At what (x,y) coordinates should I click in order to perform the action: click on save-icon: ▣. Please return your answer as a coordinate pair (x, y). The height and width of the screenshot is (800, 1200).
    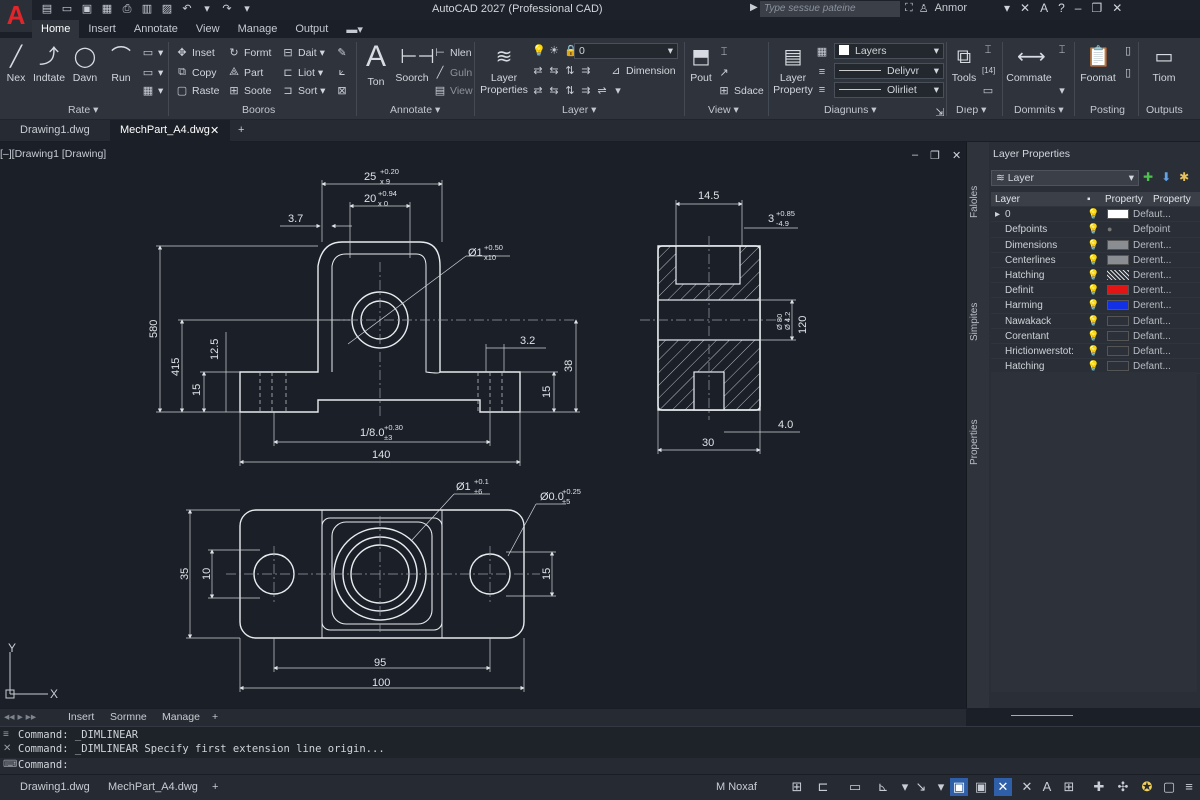
    Looking at the image, I should click on (87, 9).